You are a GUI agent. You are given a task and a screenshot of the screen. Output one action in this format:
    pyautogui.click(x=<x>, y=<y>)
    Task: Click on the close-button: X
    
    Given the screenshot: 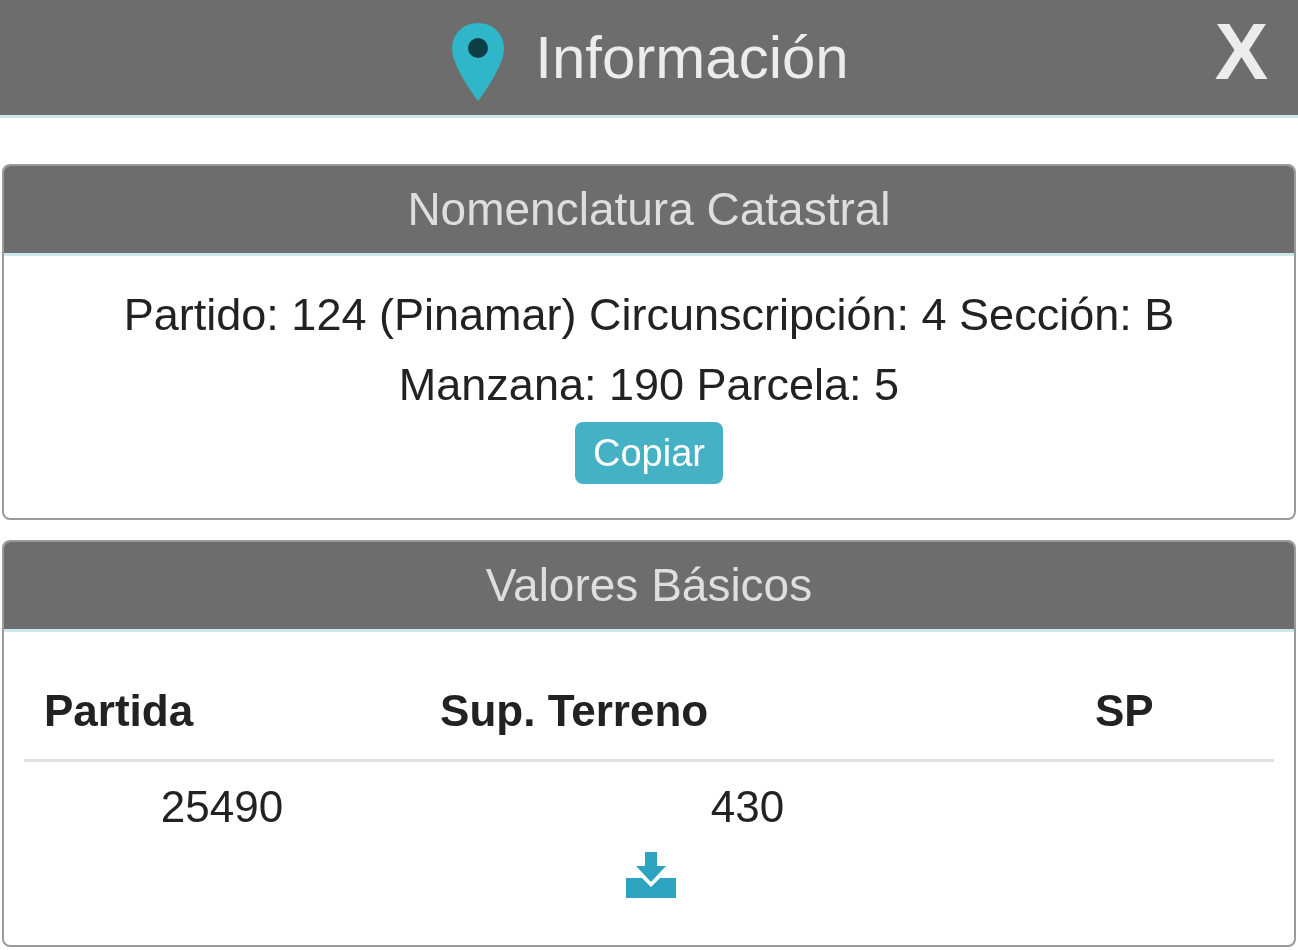 What is the action you would take?
    pyautogui.click(x=1241, y=52)
    